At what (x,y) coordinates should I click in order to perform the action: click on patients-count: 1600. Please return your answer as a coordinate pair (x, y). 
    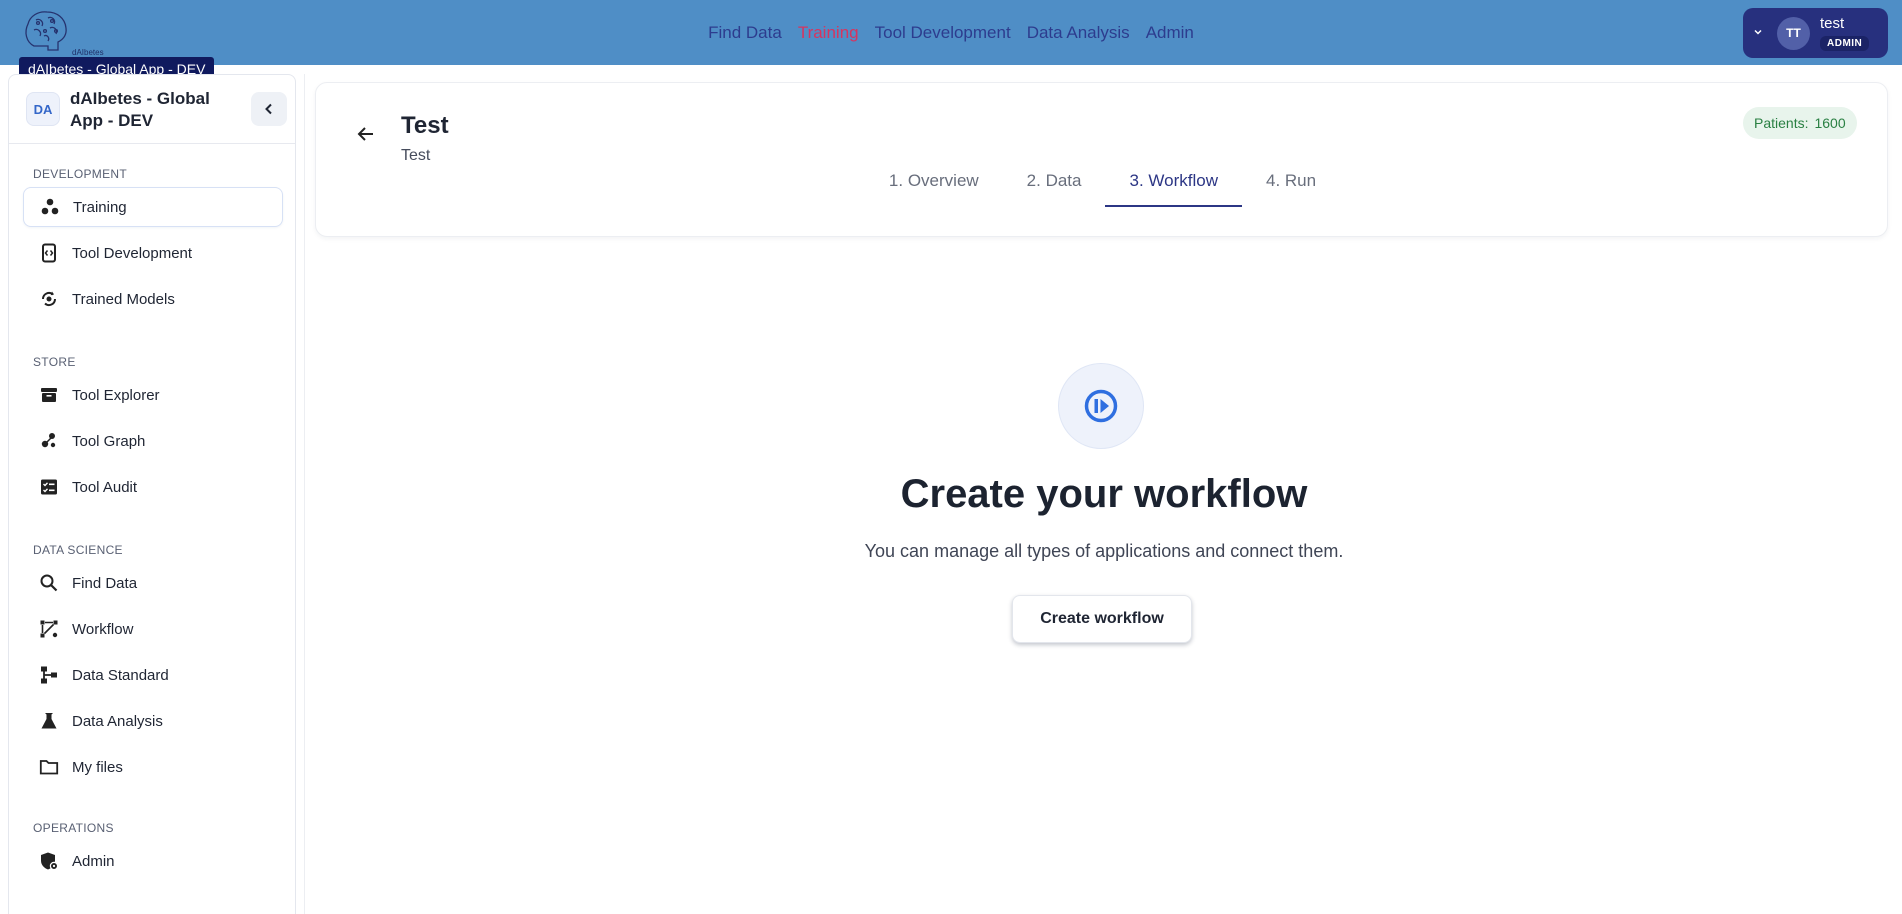
    Looking at the image, I should click on (1830, 123).